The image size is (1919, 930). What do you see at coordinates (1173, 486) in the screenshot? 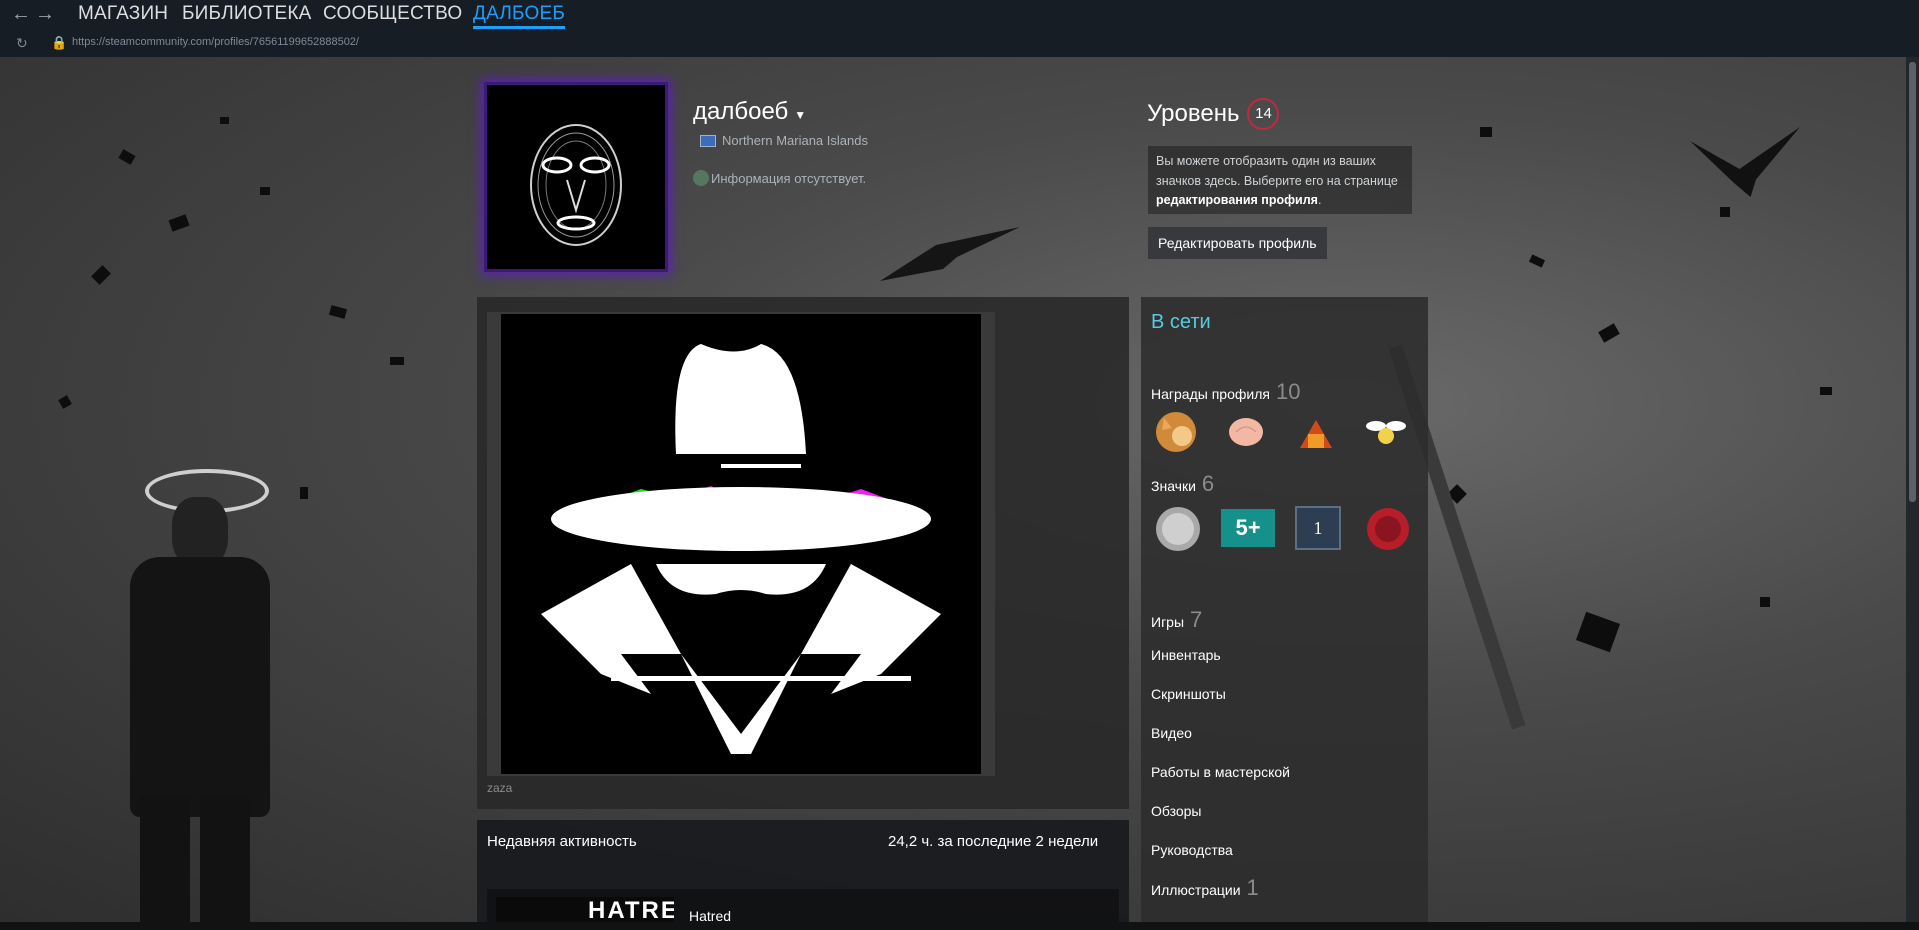
I see `badges-label: Значки` at bounding box center [1173, 486].